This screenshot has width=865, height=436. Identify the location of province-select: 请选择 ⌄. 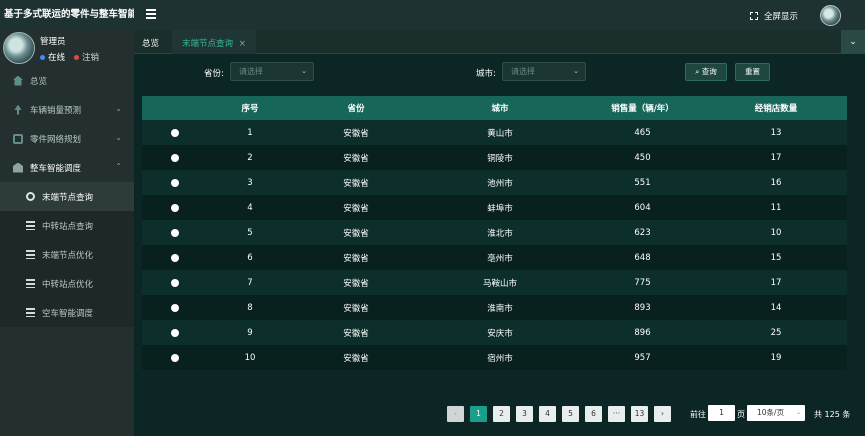
(272, 71).